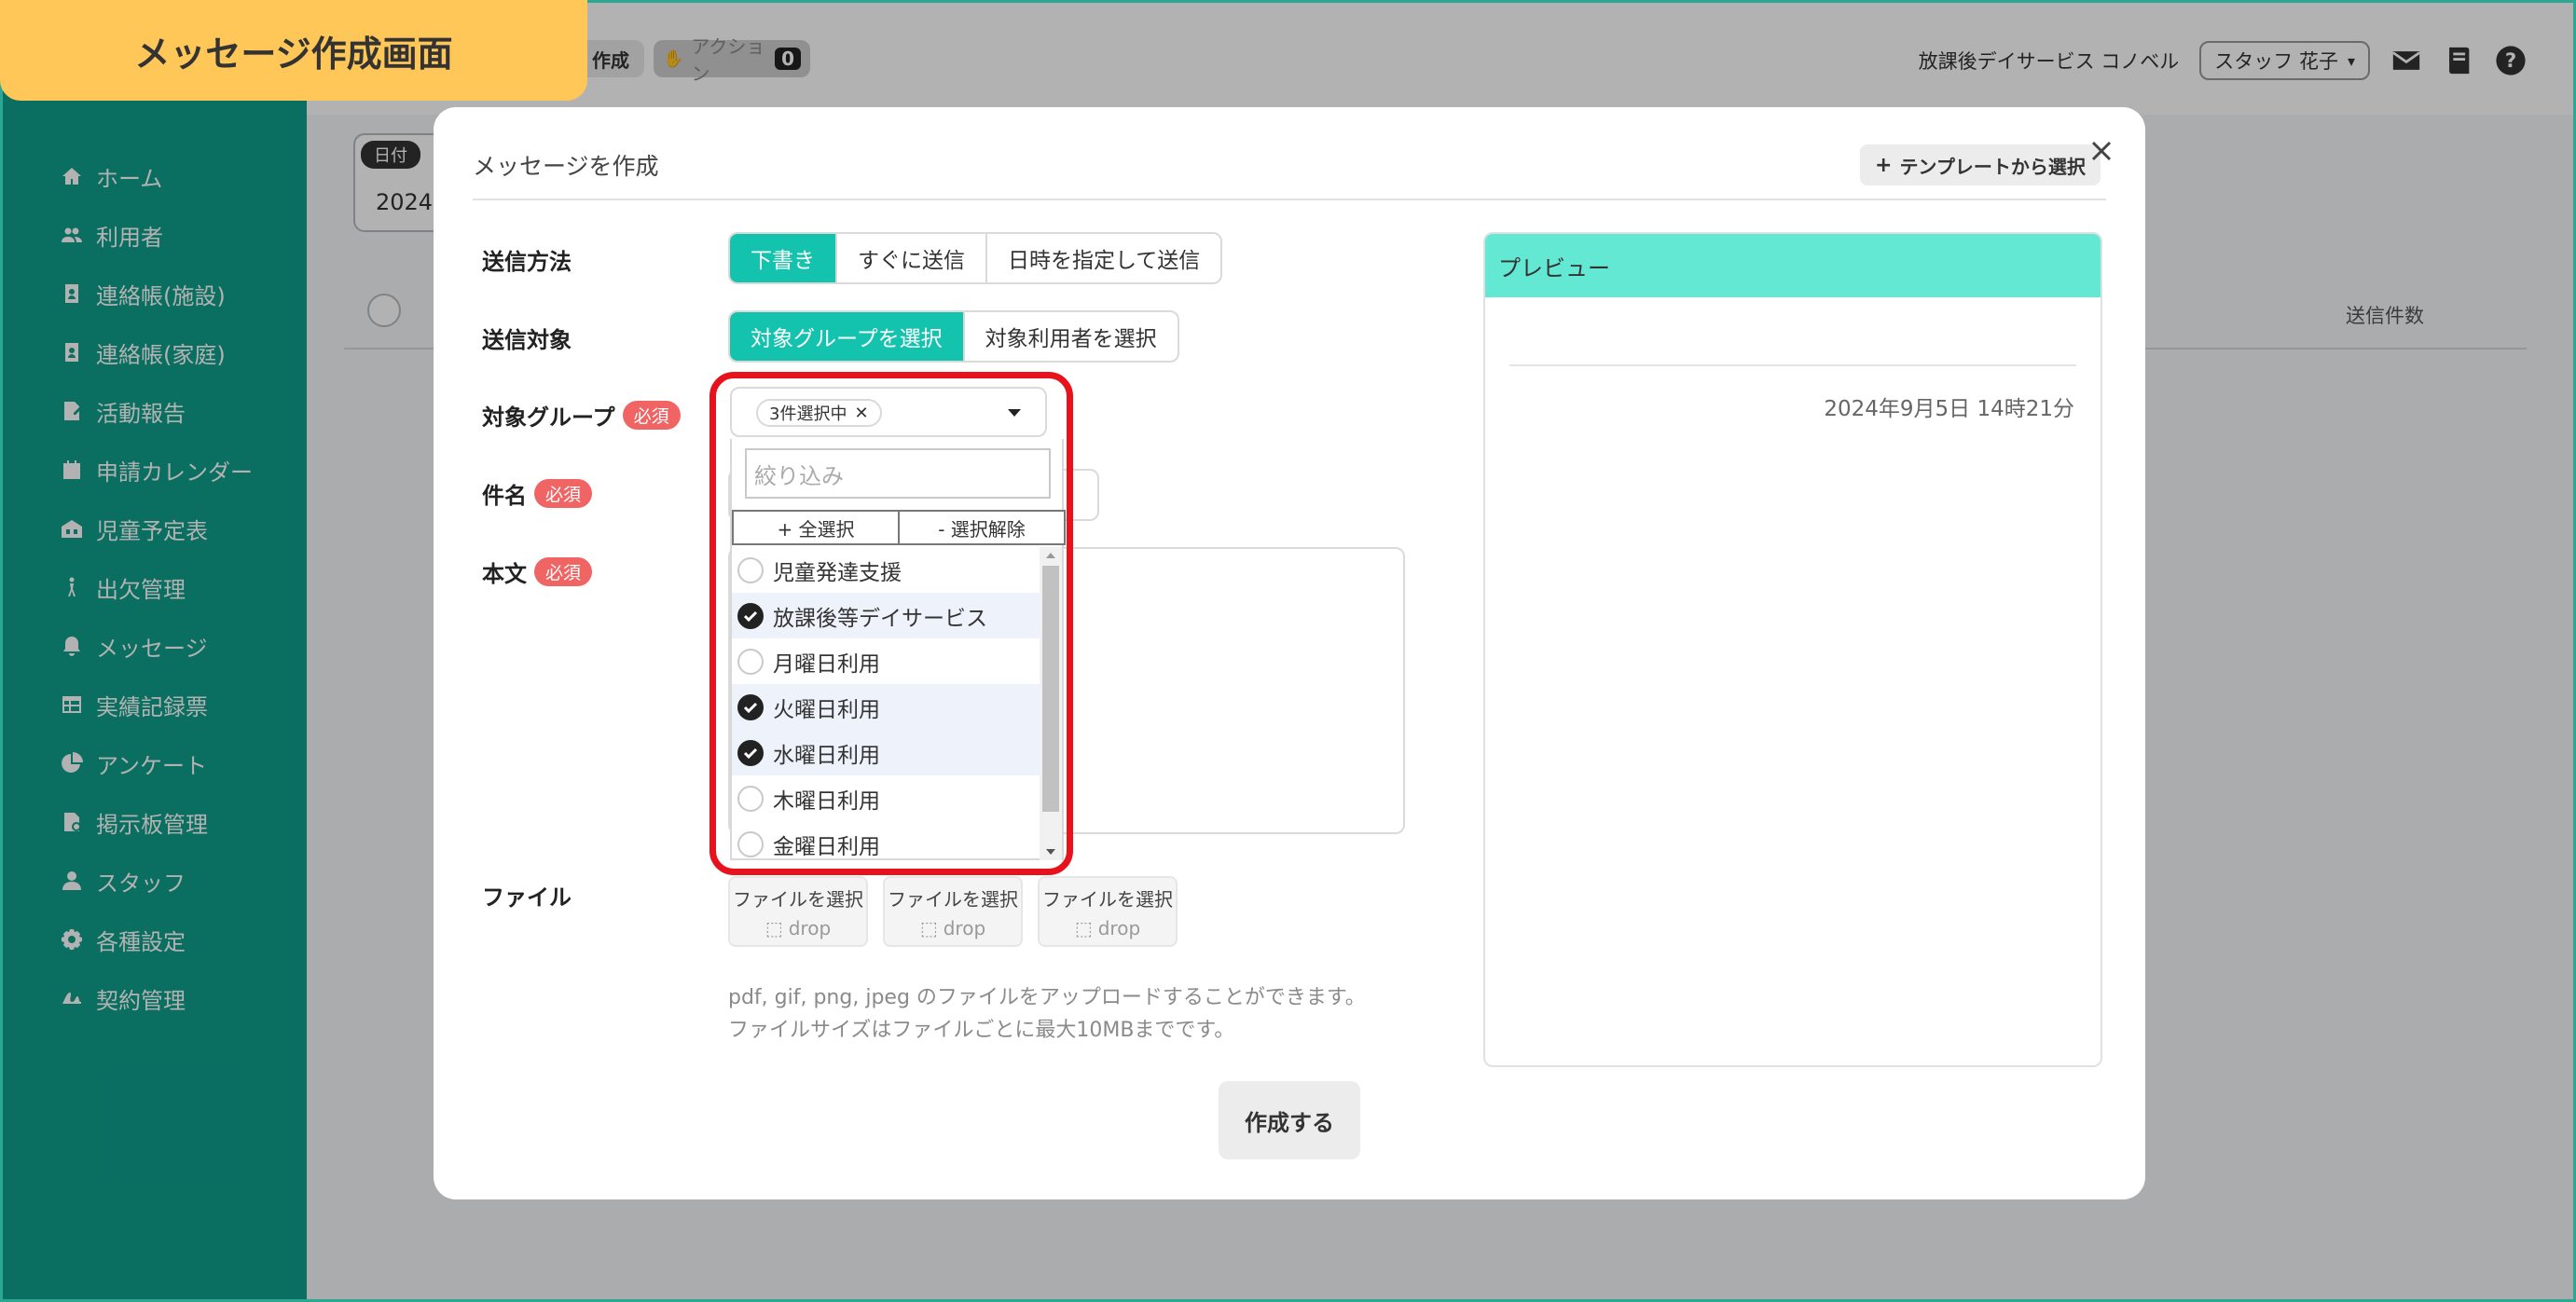  Describe the element at coordinates (1014, 413) in the screenshot. I see `caret-down-icon` at that location.